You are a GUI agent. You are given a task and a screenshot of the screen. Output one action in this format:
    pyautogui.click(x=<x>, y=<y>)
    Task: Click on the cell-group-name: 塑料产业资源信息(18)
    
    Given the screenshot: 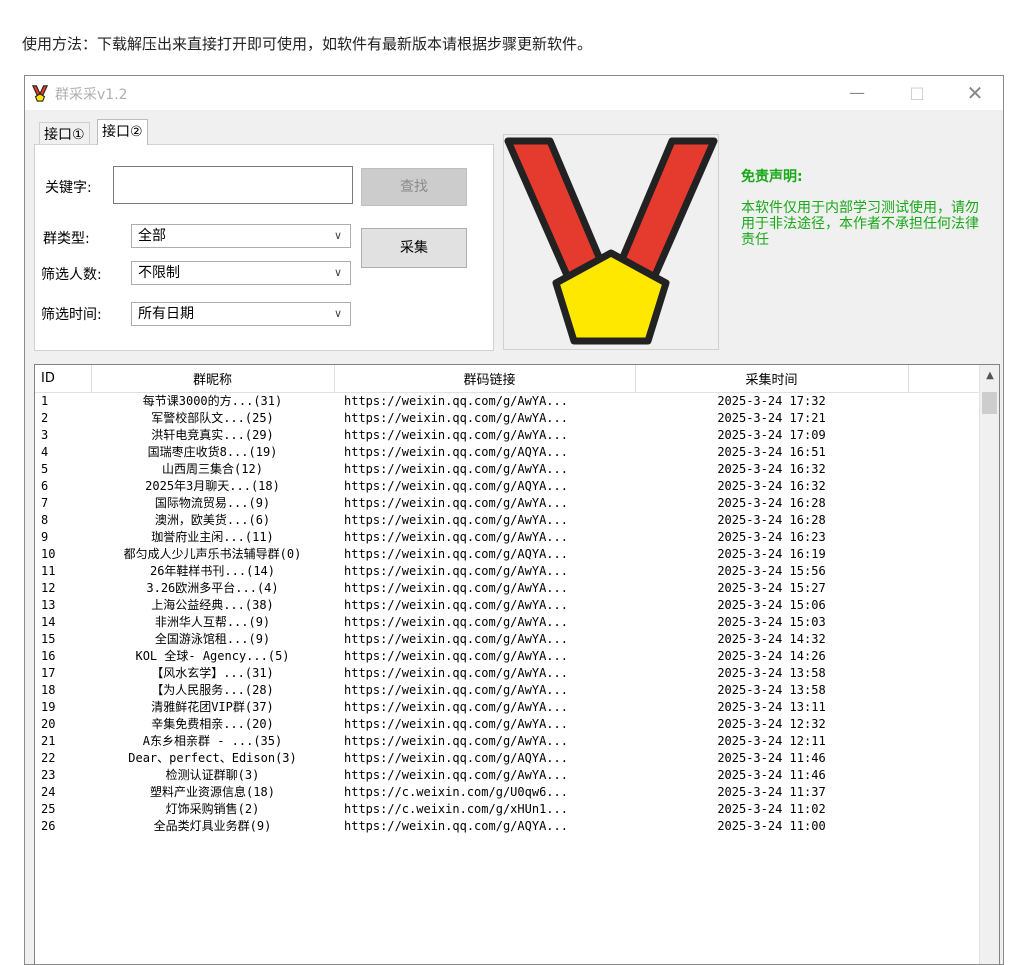 What is the action you would take?
    pyautogui.click(x=212, y=792)
    